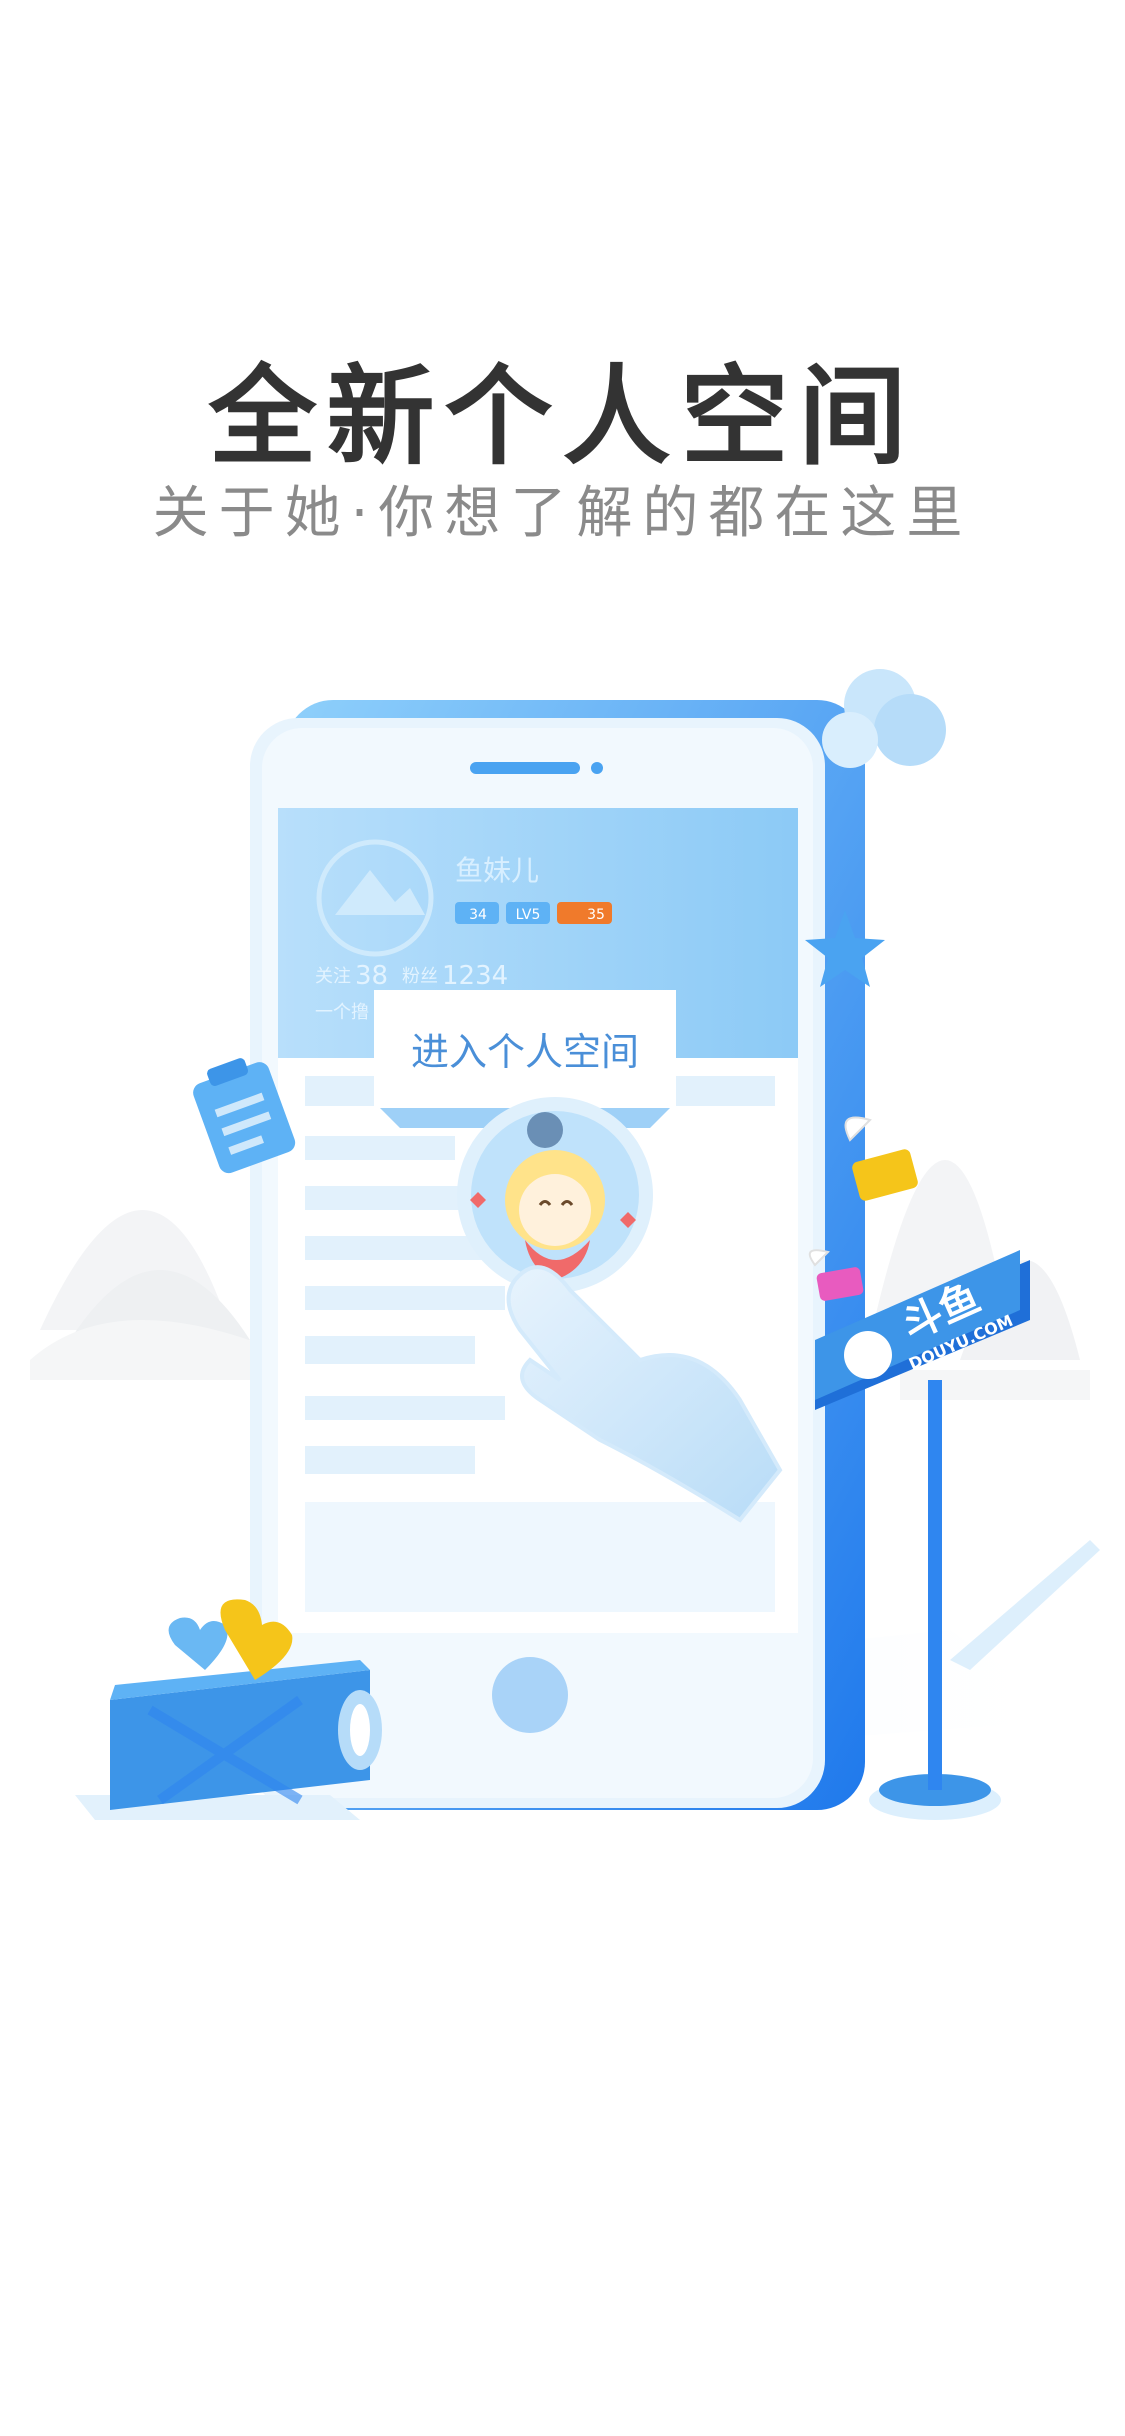 The width and height of the screenshot is (1125, 2436). What do you see at coordinates (597, 768) in the screenshot?
I see `phone-camera-icon` at bounding box center [597, 768].